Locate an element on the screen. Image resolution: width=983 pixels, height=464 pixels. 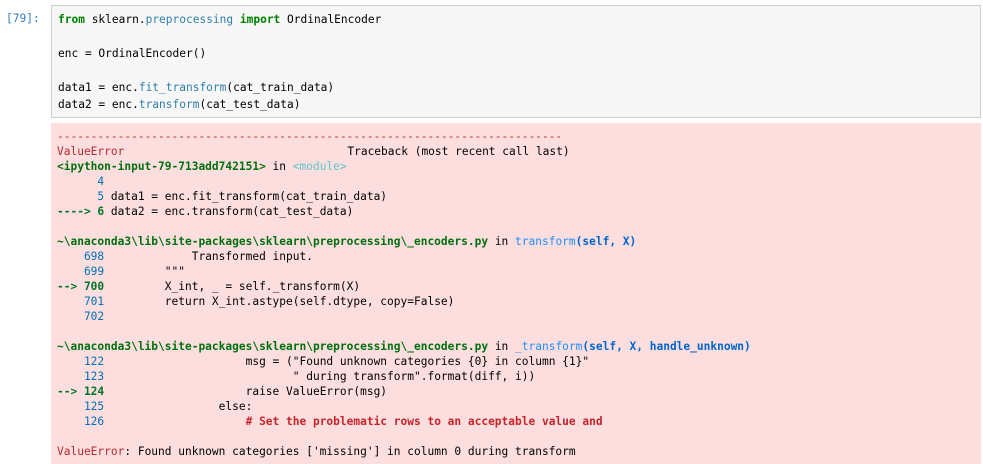
submodule-name: preprocessing is located at coordinates (189, 19).